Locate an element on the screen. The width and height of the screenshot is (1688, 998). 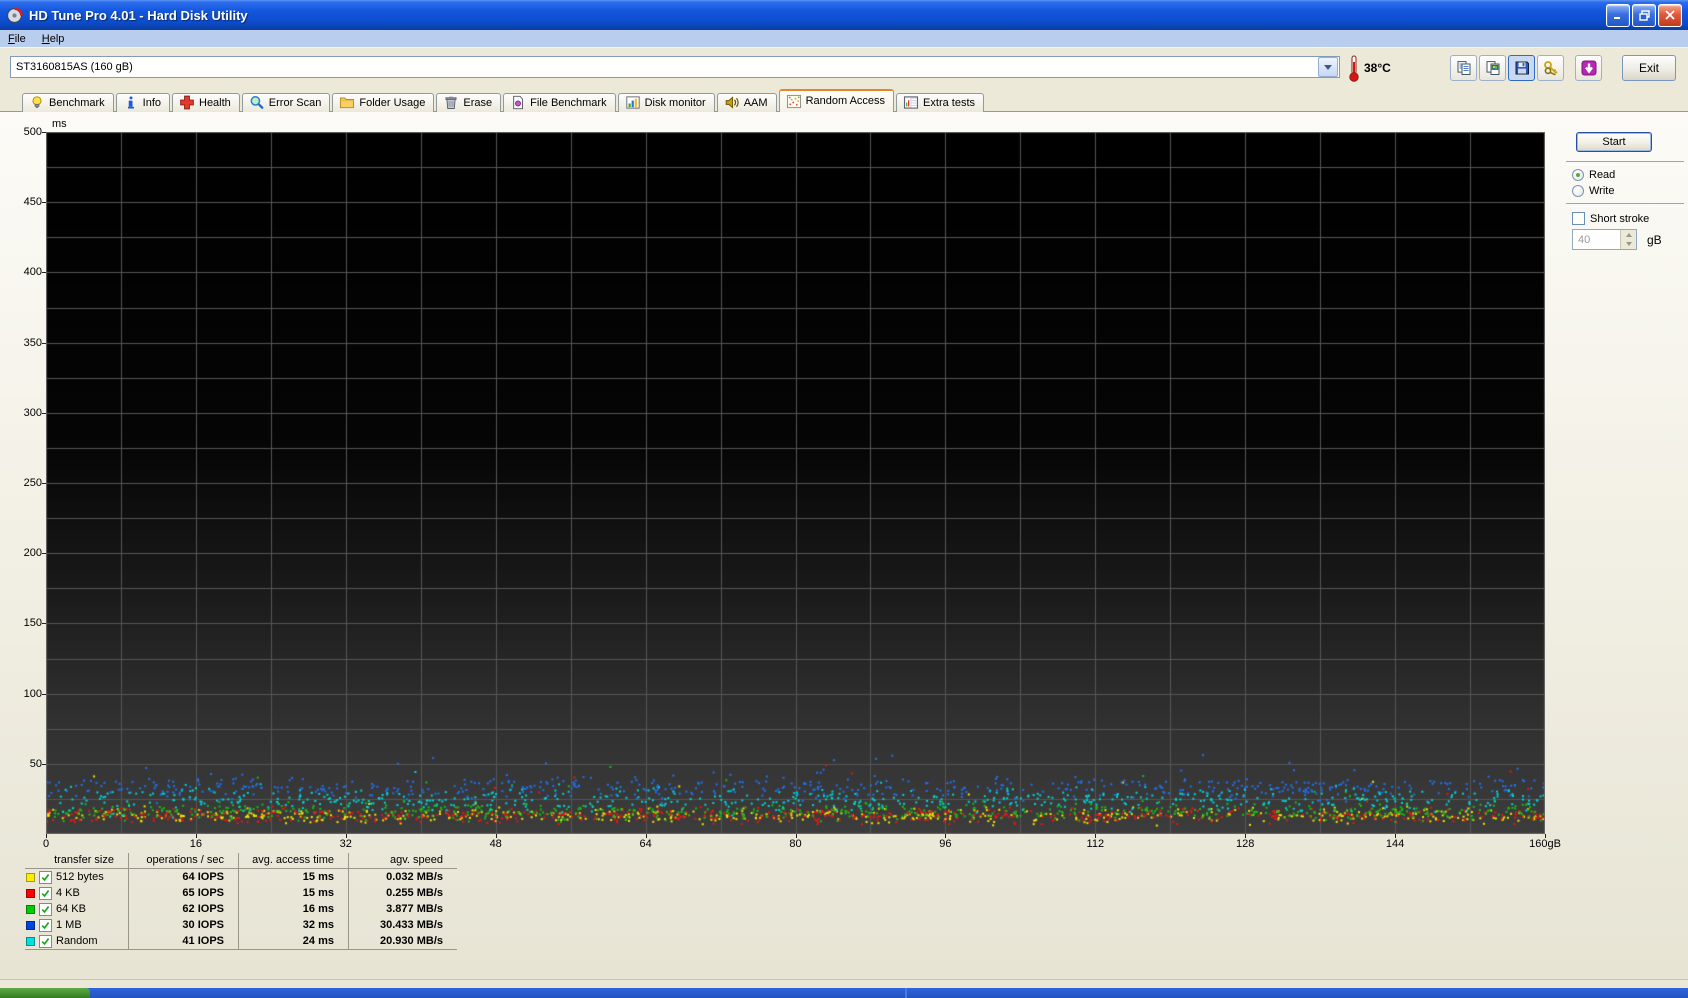
tab-random-access: Random Access is located at coordinates (836, 100).